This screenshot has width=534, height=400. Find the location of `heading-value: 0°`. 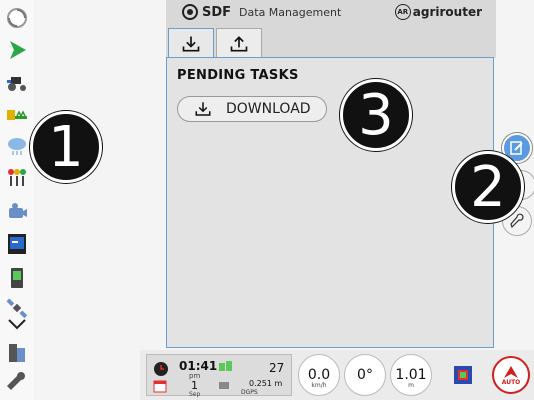

heading-value: 0° is located at coordinates (365, 375).